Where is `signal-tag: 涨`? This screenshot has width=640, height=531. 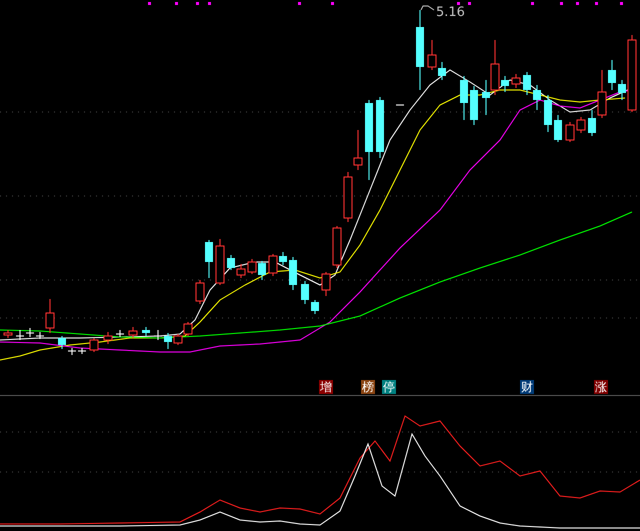 signal-tag: 涨 is located at coordinates (601, 387).